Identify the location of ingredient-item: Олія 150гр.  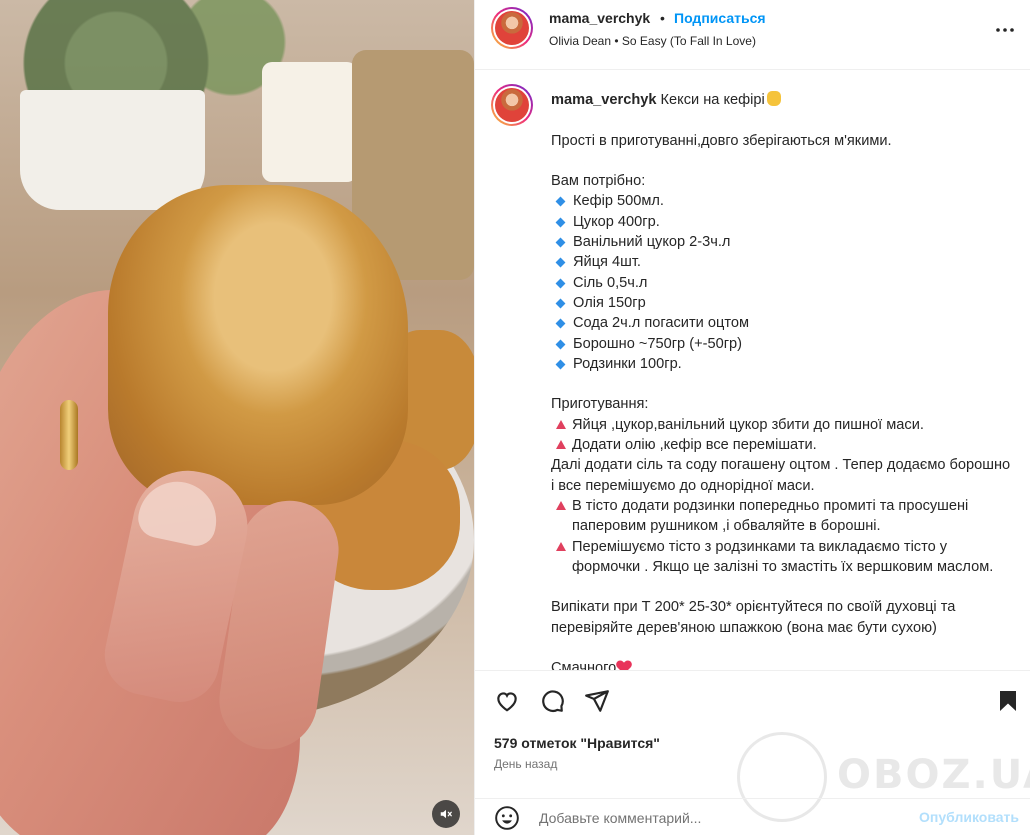
(781, 303).